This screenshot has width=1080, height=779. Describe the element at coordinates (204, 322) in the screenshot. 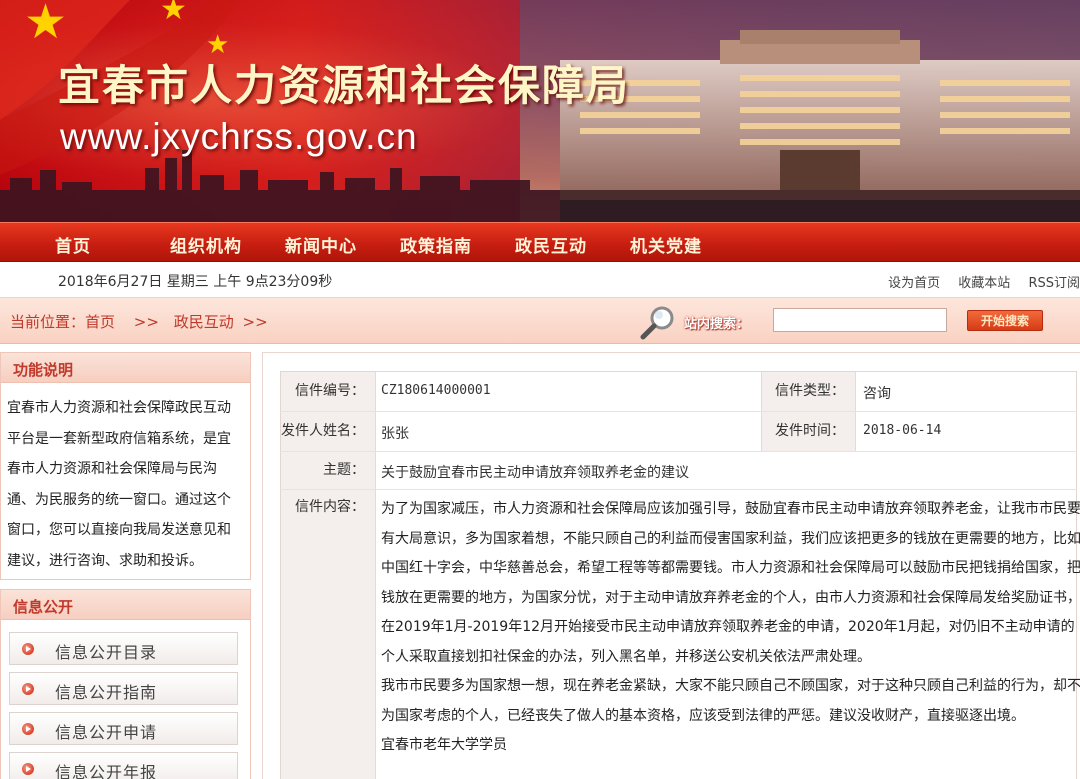

I see `breadcrumb-section: 政民互动` at that location.